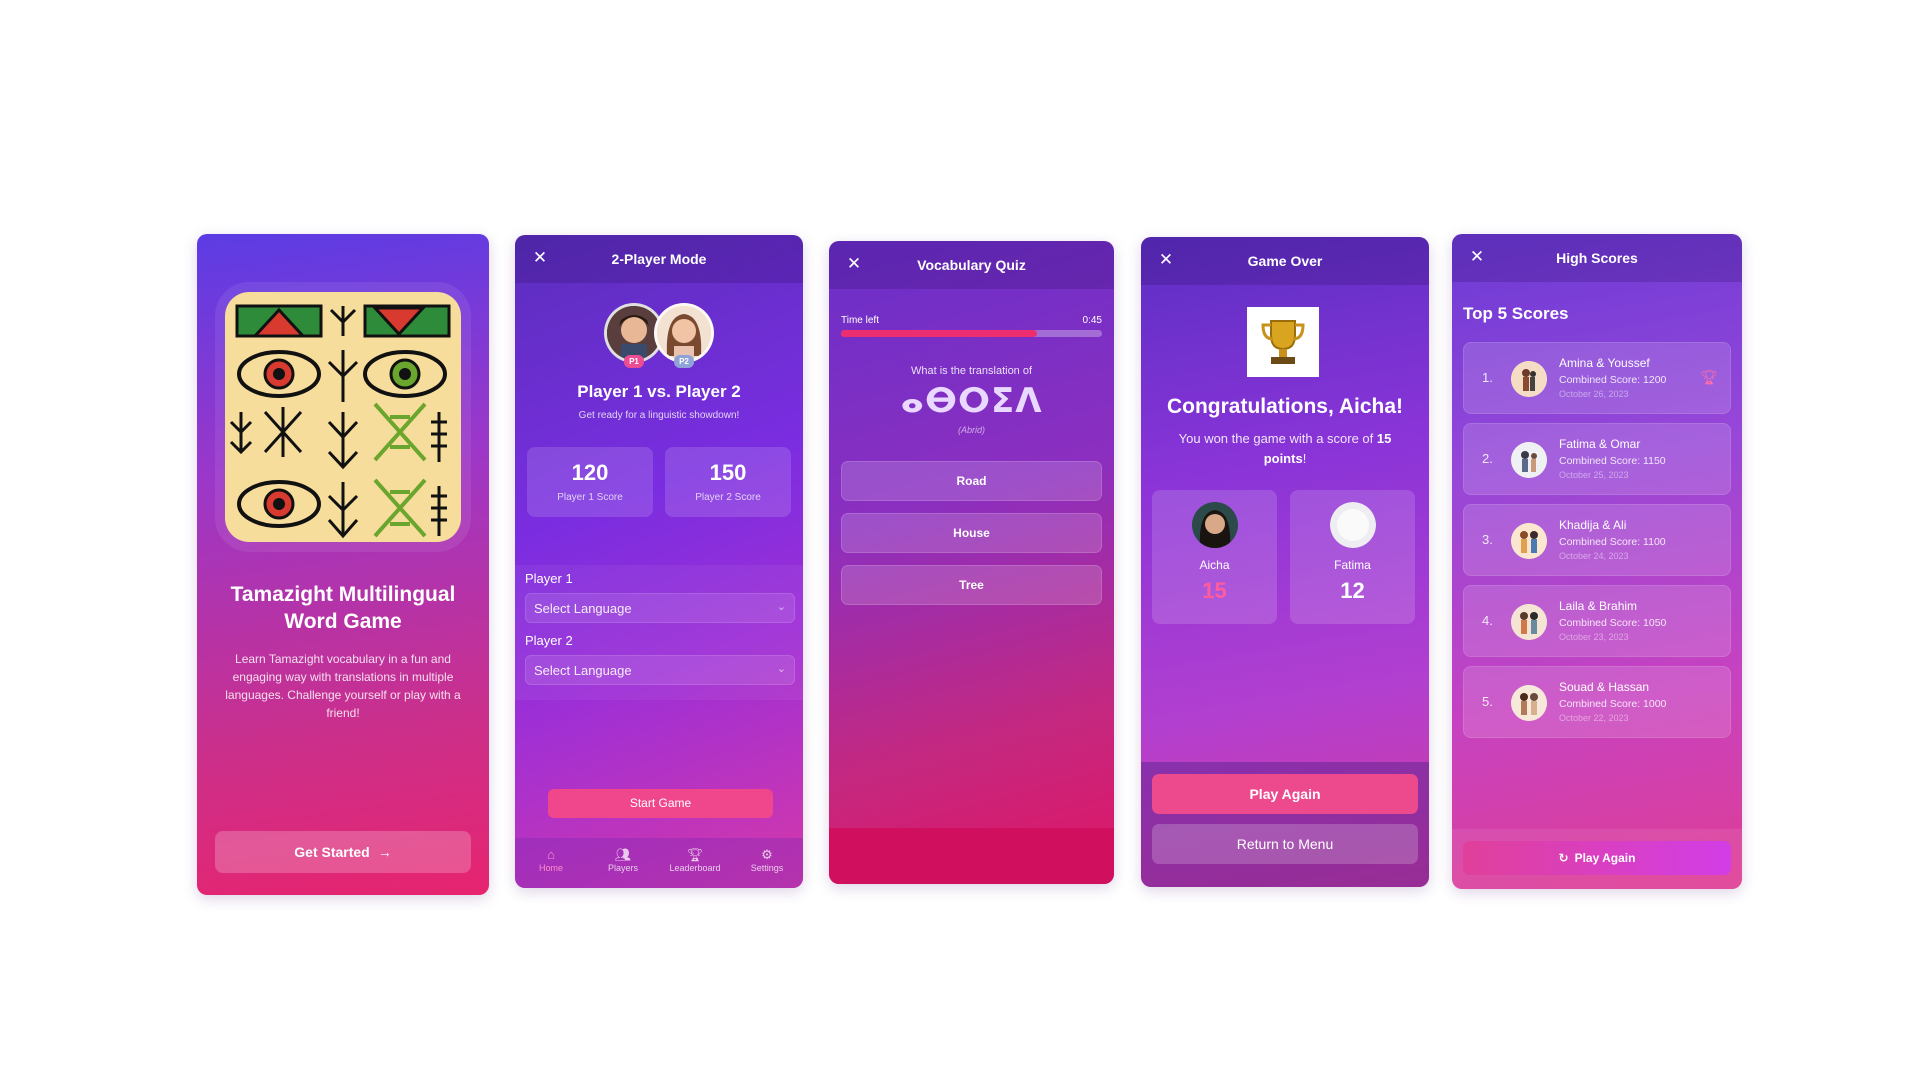  What do you see at coordinates (660, 670) in the screenshot?
I see `player2-language-select: Select Language ⌄` at bounding box center [660, 670].